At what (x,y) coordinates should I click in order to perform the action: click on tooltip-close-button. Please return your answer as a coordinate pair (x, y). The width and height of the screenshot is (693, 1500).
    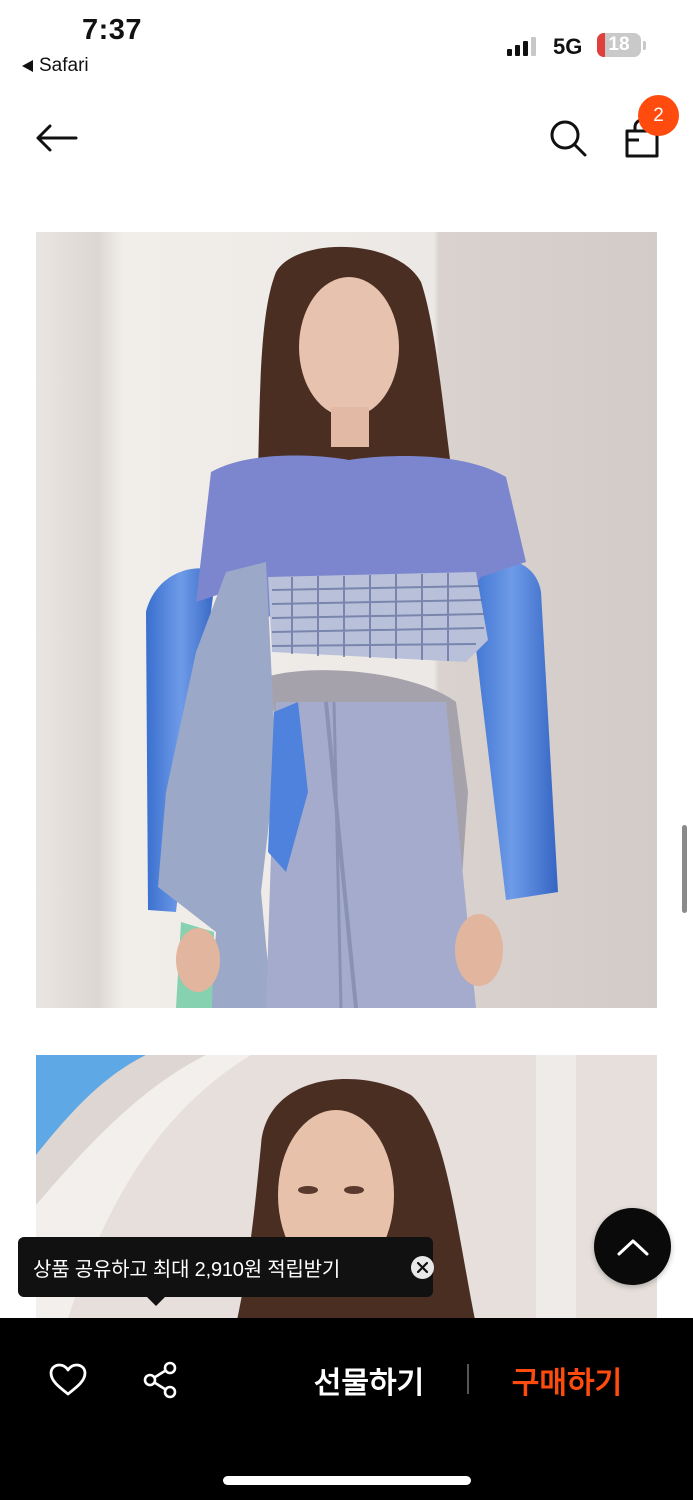
    Looking at the image, I should click on (422, 1267).